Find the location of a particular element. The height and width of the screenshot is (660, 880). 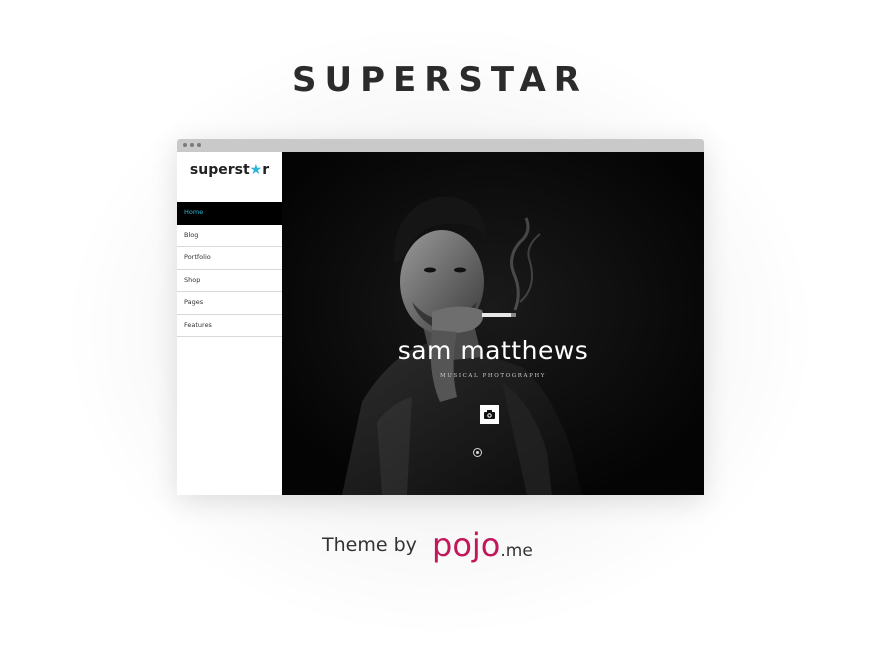

scroll-down-icon is located at coordinates (477, 452).